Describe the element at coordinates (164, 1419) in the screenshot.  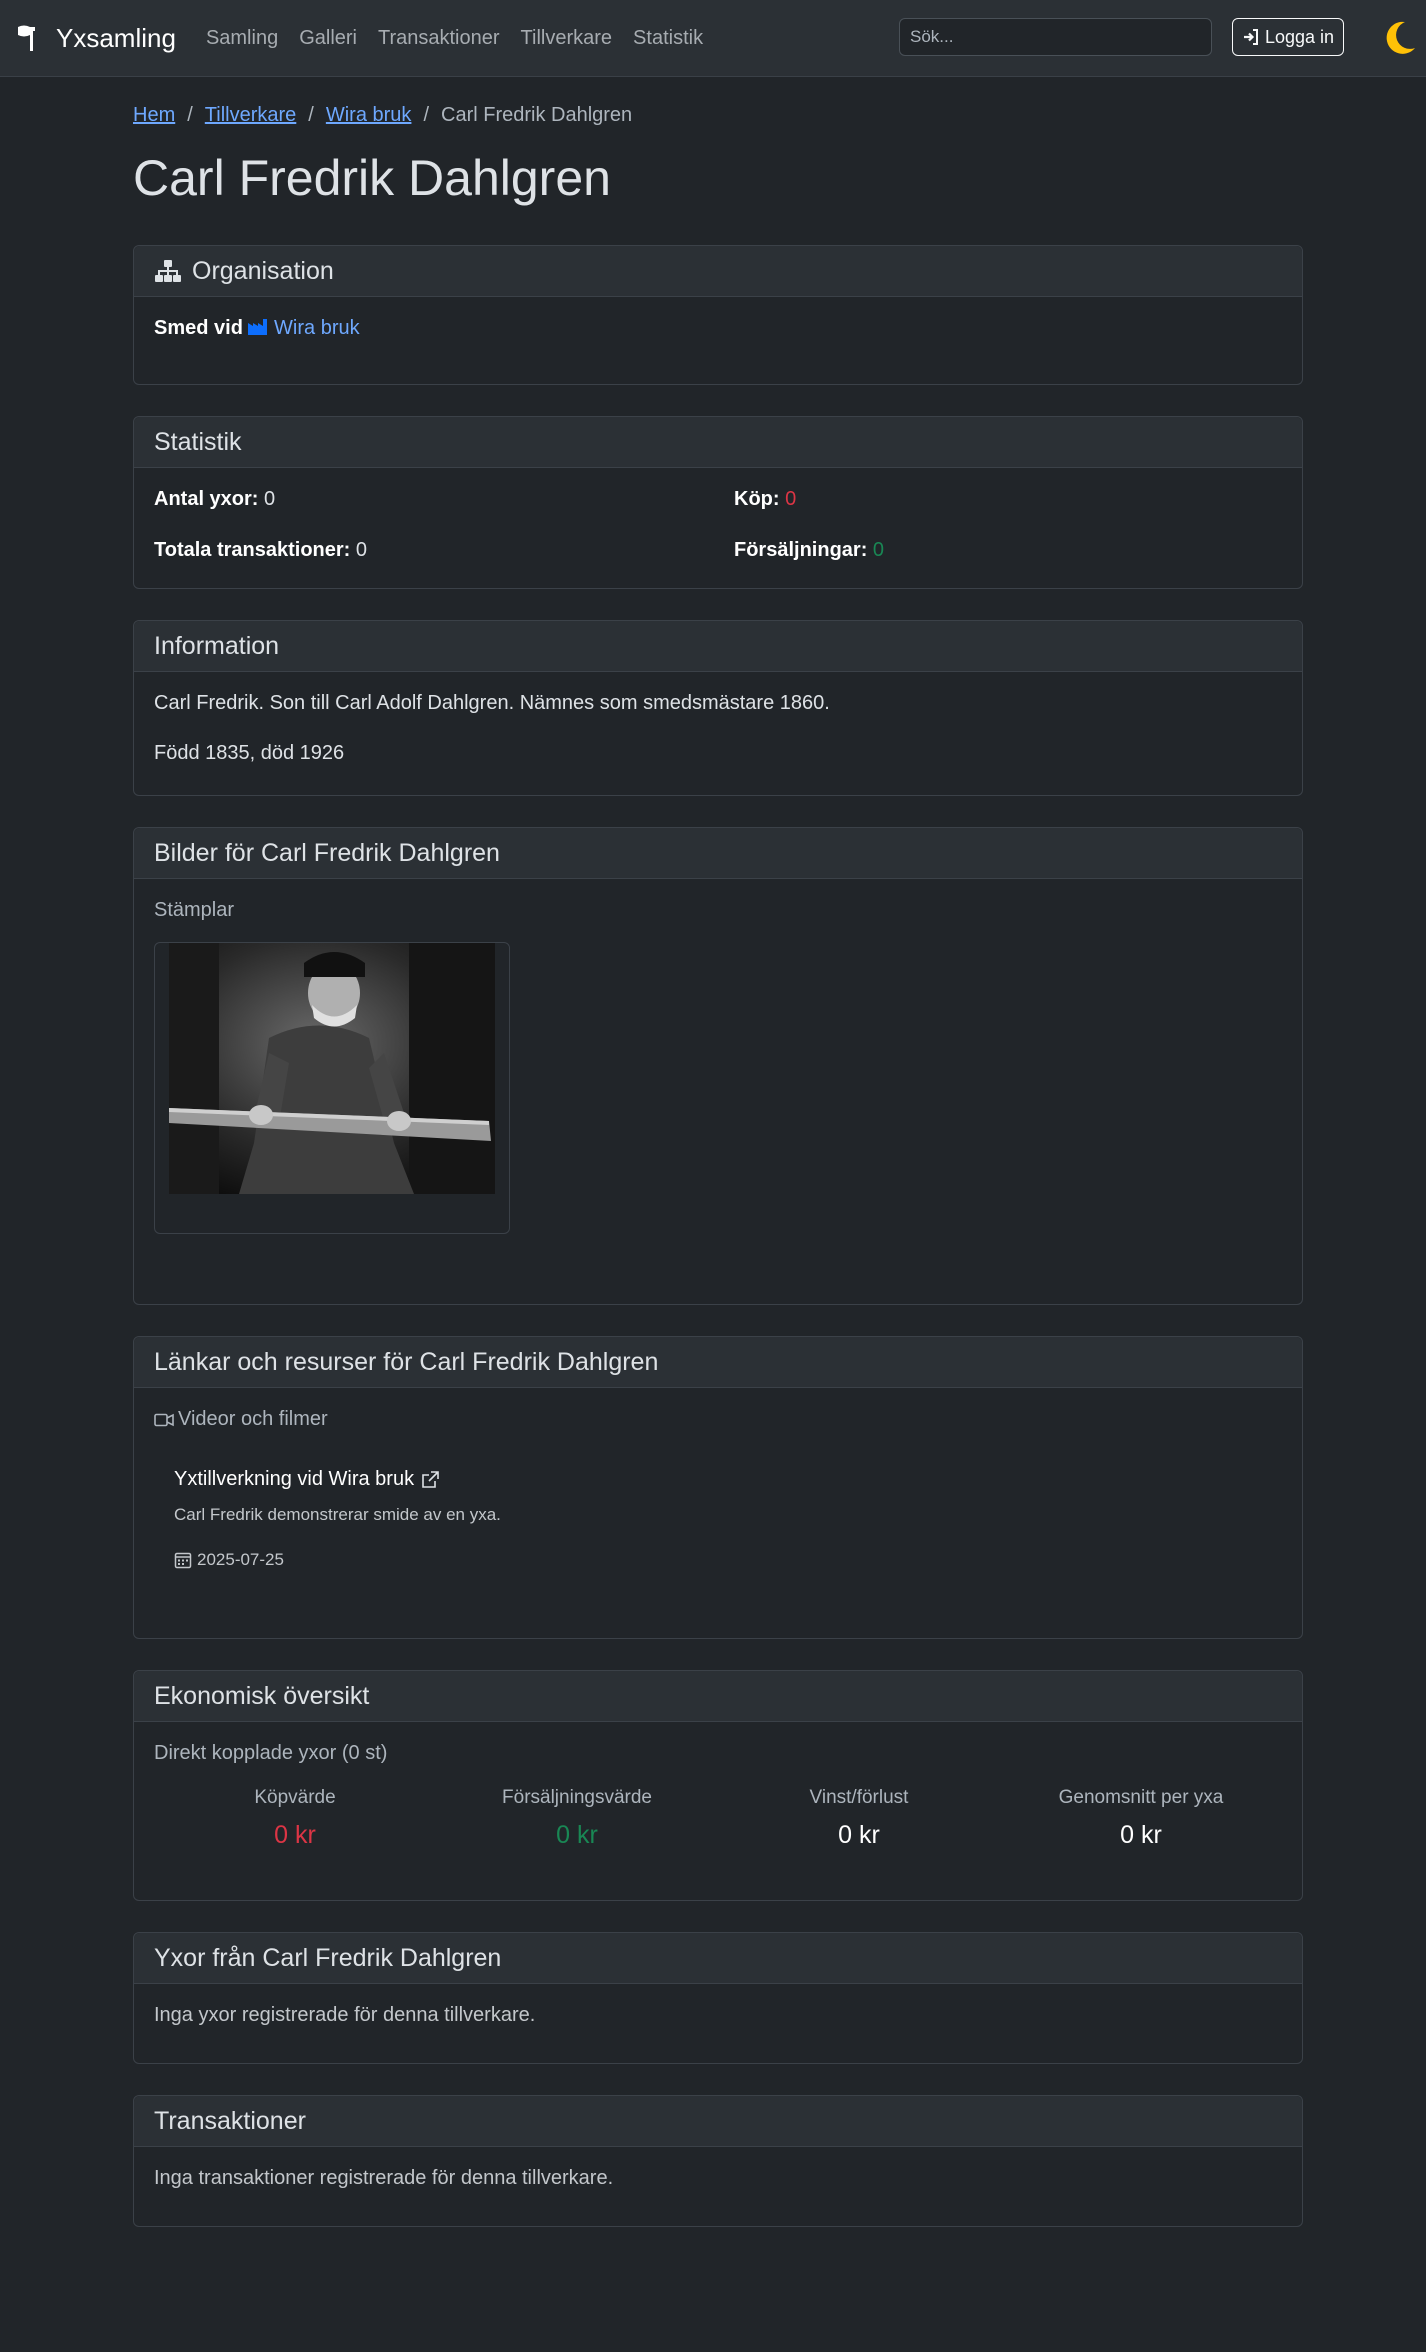
I see `video-icon` at that location.